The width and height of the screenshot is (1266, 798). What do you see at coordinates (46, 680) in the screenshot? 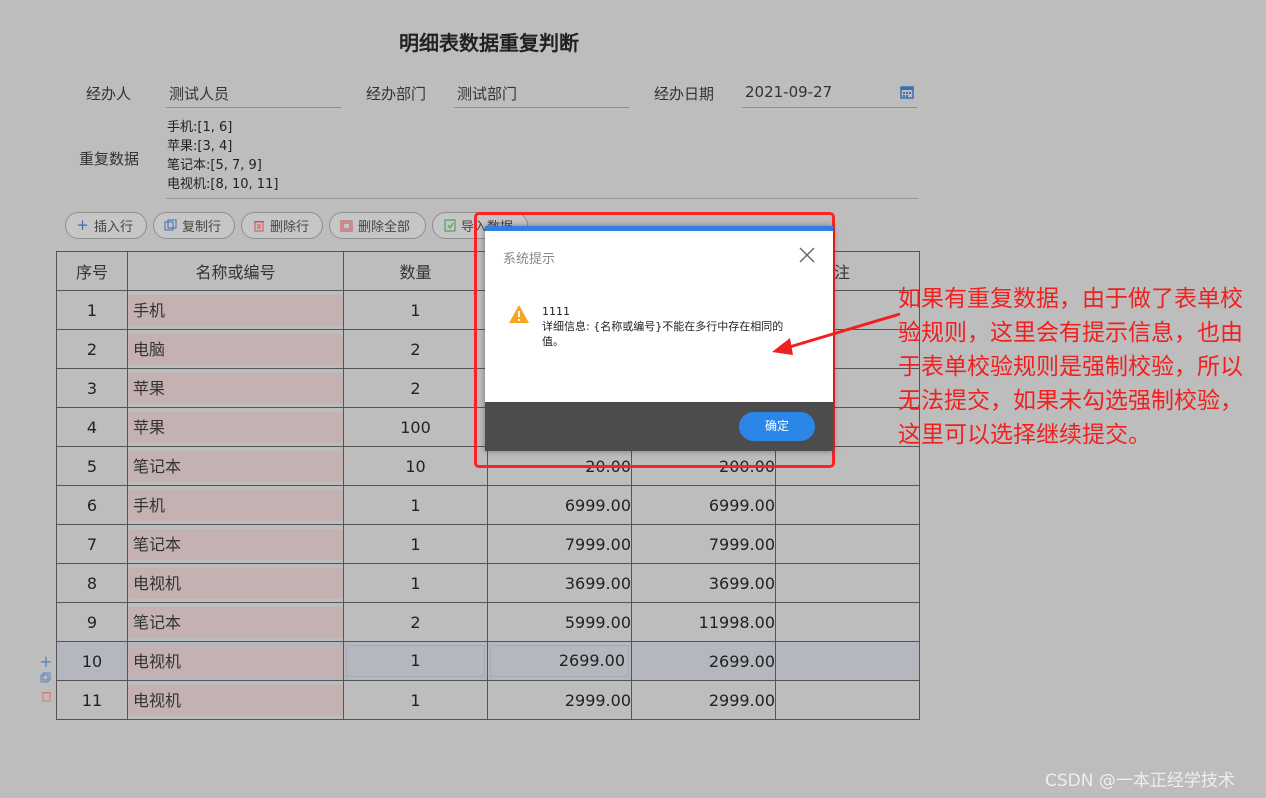
I see `row-copy-icon` at bounding box center [46, 680].